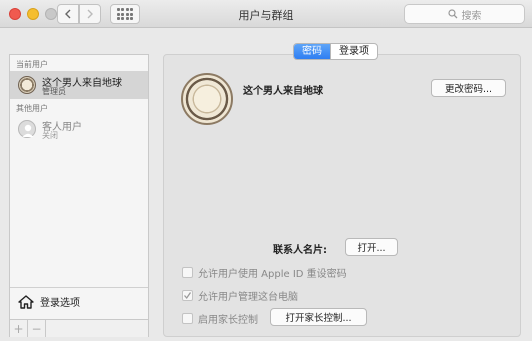 The image size is (532, 341). I want to click on user-picture, so click(207, 99).